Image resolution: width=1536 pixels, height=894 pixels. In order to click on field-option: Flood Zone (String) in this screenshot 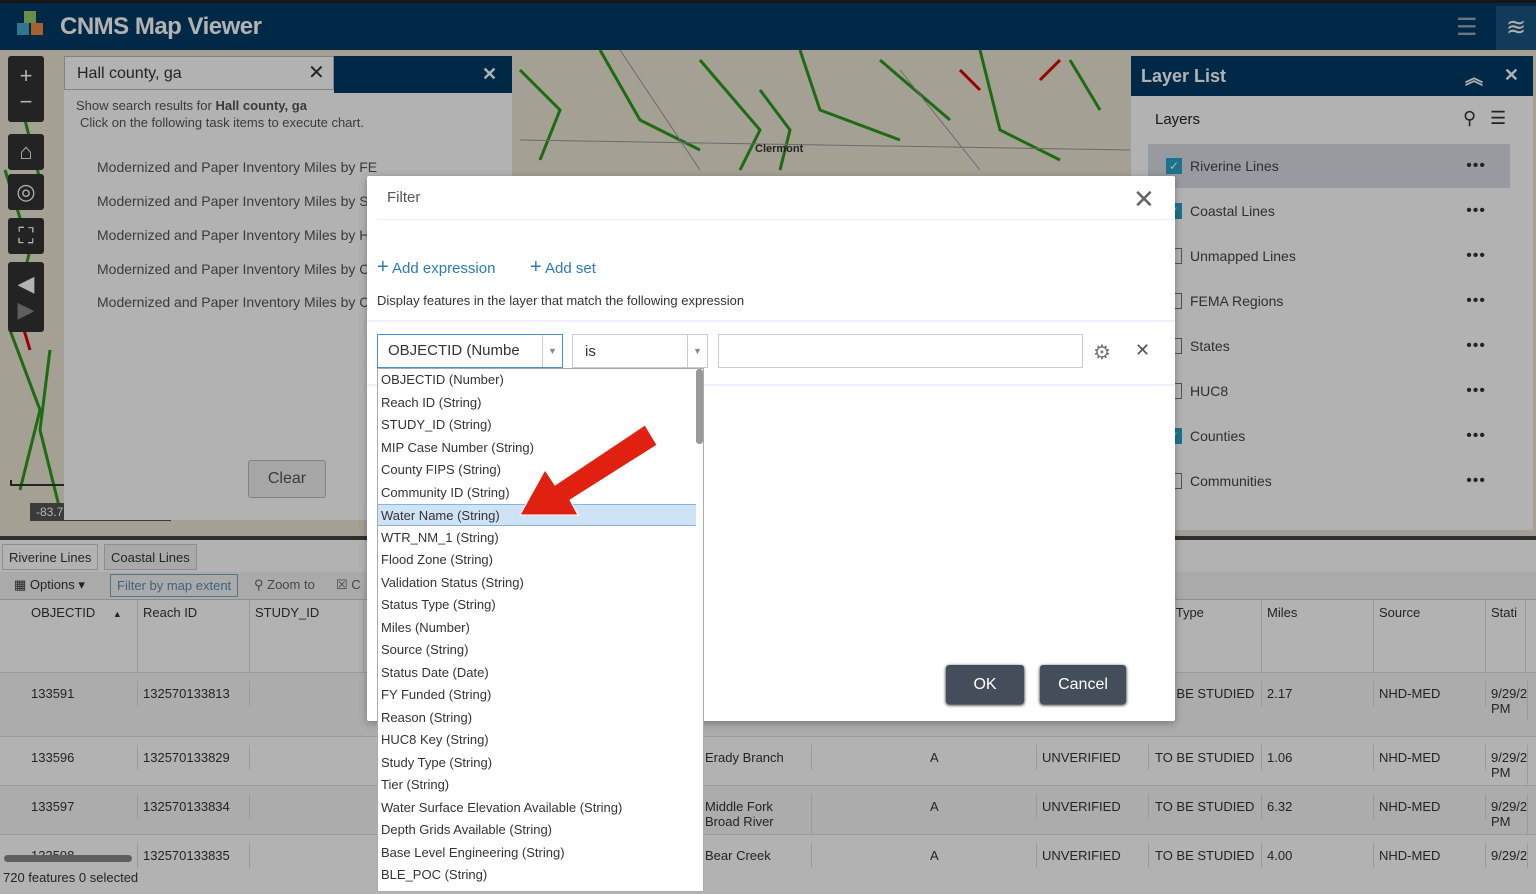, I will do `click(537, 560)`.